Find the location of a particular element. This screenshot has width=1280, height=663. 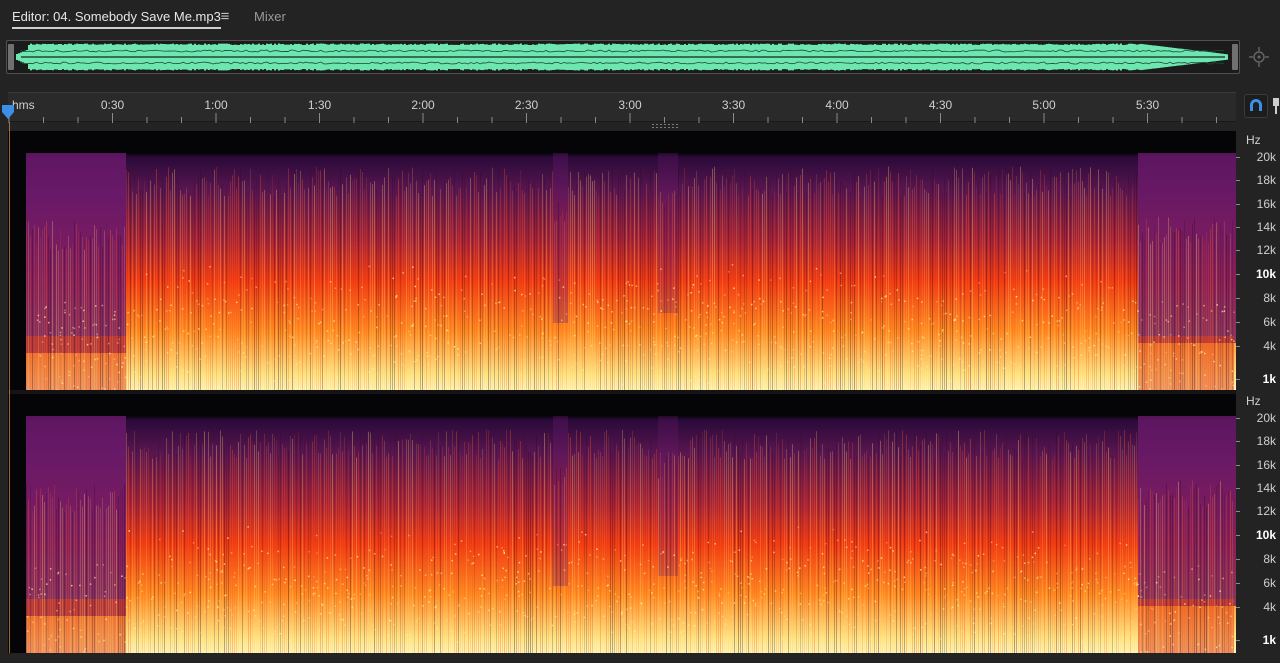

overview-waveform-graphic is located at coordinates (622, 57).